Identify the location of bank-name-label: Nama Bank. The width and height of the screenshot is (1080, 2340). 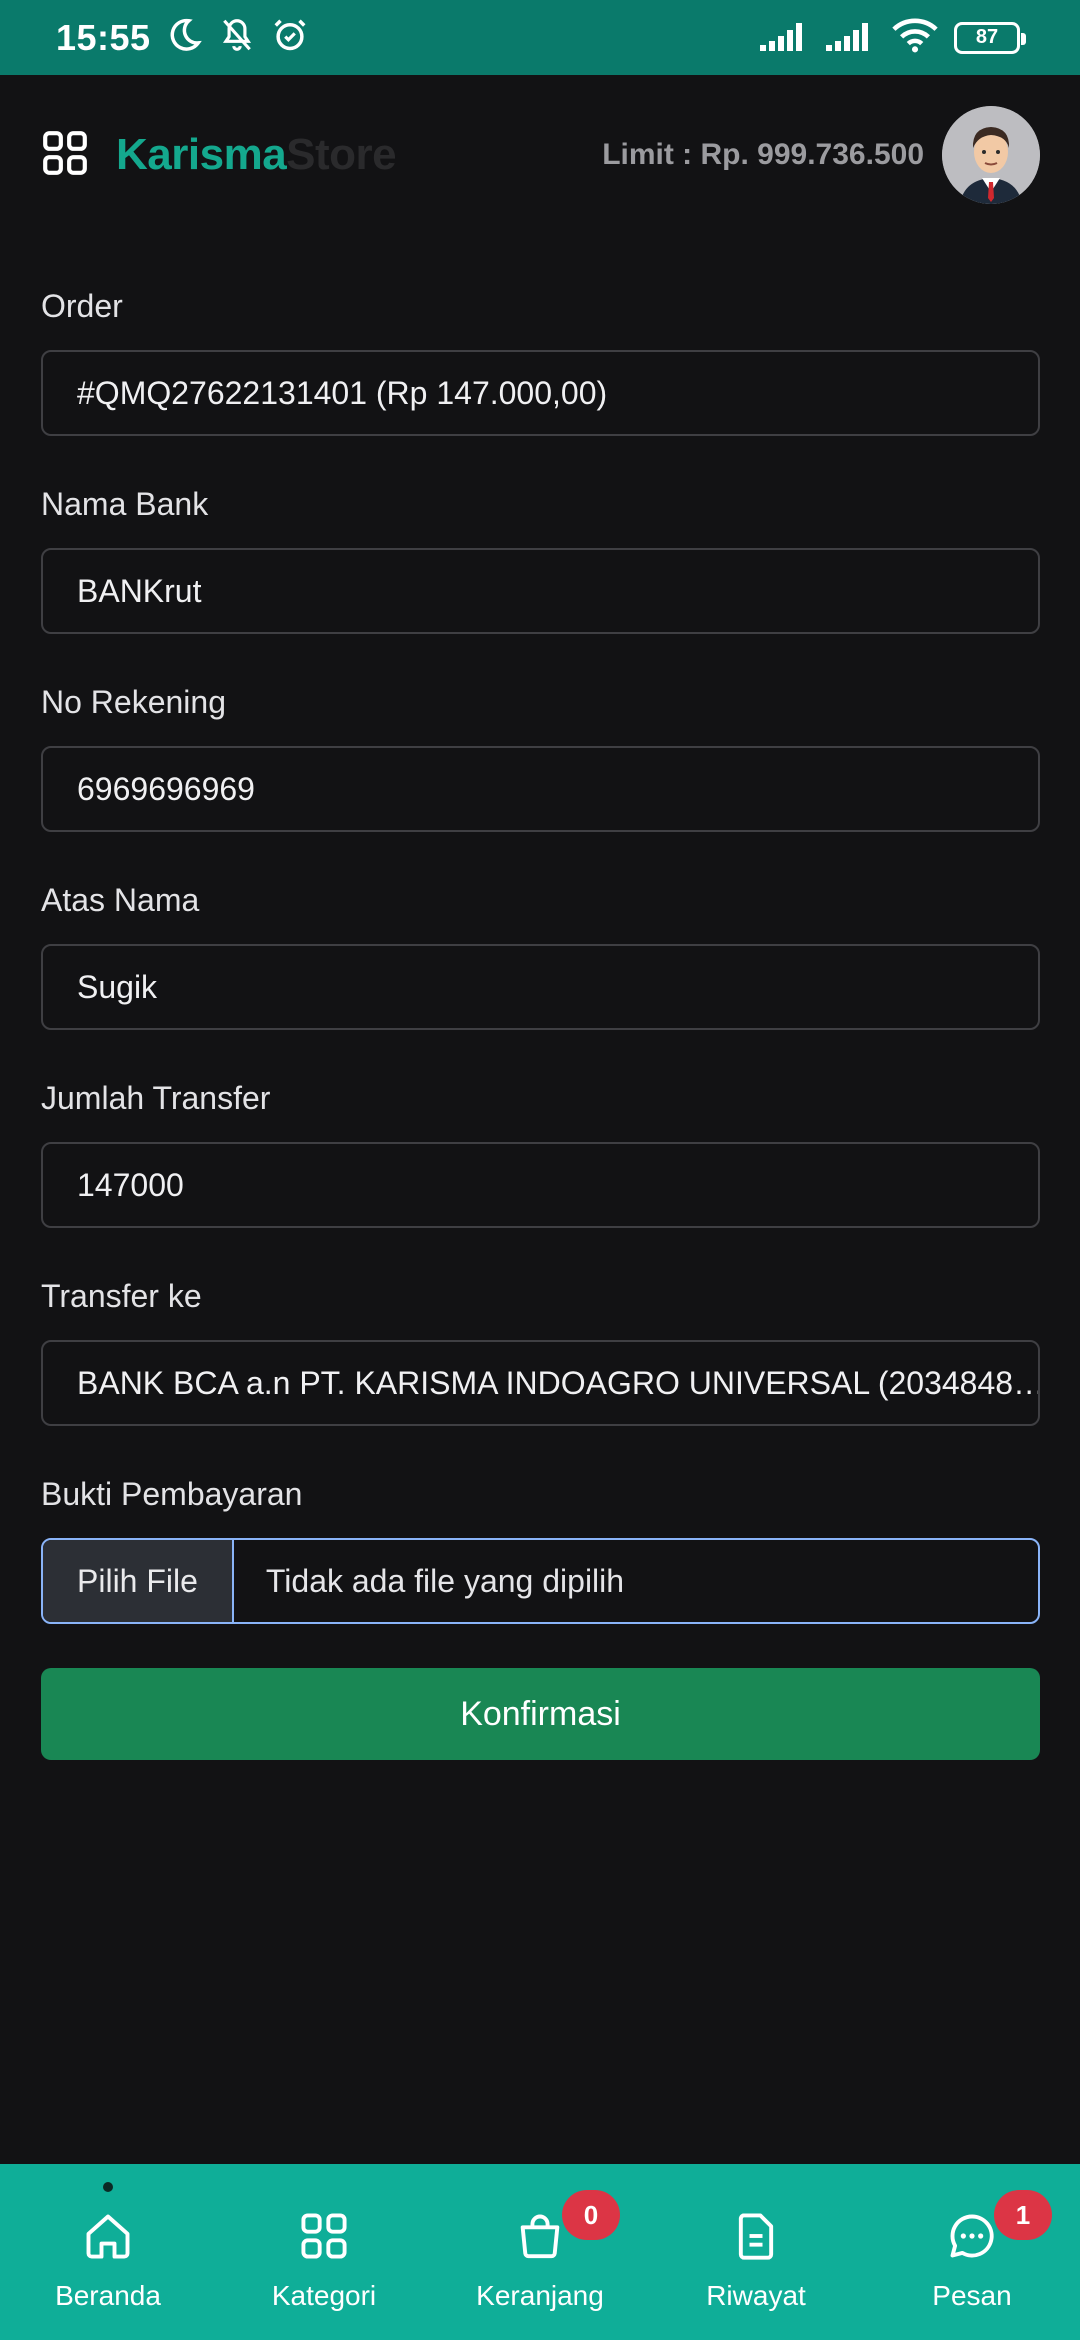
(125, 504).